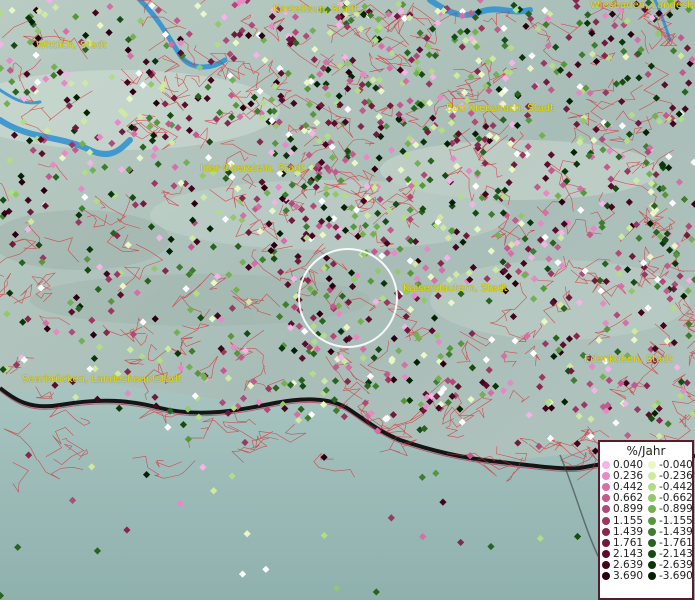  Describe the element at coordinates (102, 379) in the screenshot. I see `city-label: Saarbrücken, Landeshauptstadt` at that location.